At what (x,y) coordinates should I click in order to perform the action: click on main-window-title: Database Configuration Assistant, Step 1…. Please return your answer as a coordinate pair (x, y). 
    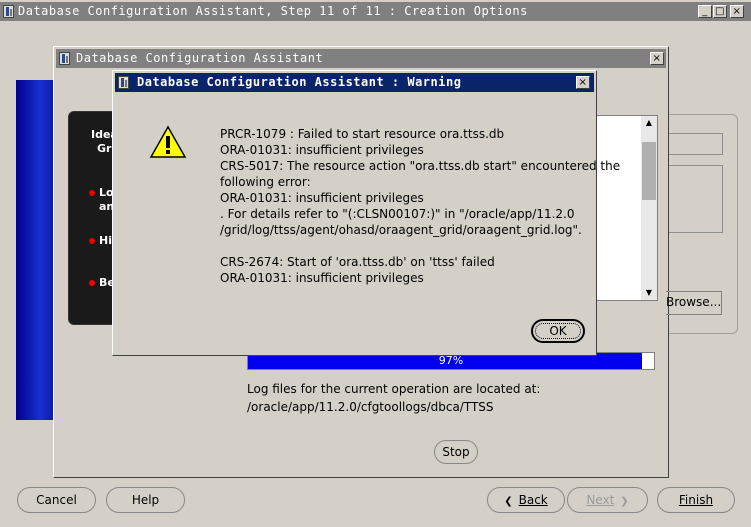
    Looking at the image, I should click on (273, 11).